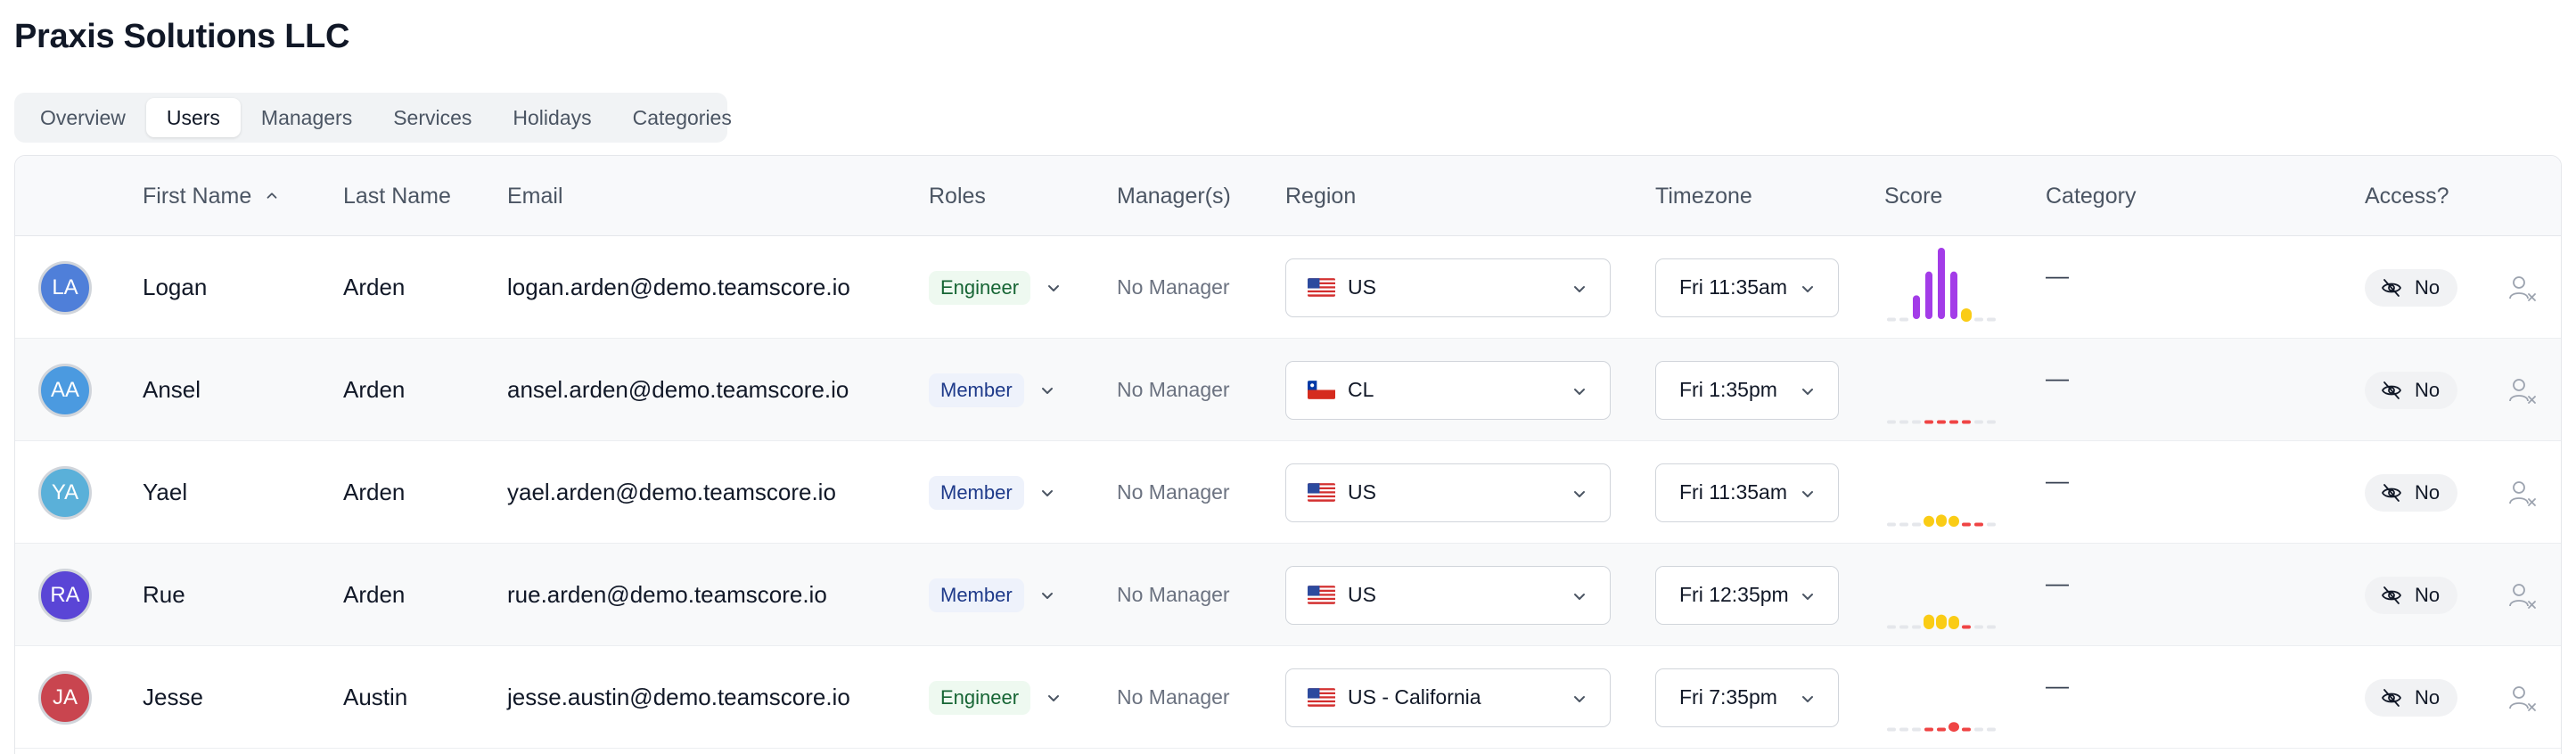 The width and height of the screenshot is (2576, 754). Describe the element at coordinates (2391, 595) in the screenshot. I see `eye-off-icon` at that location.